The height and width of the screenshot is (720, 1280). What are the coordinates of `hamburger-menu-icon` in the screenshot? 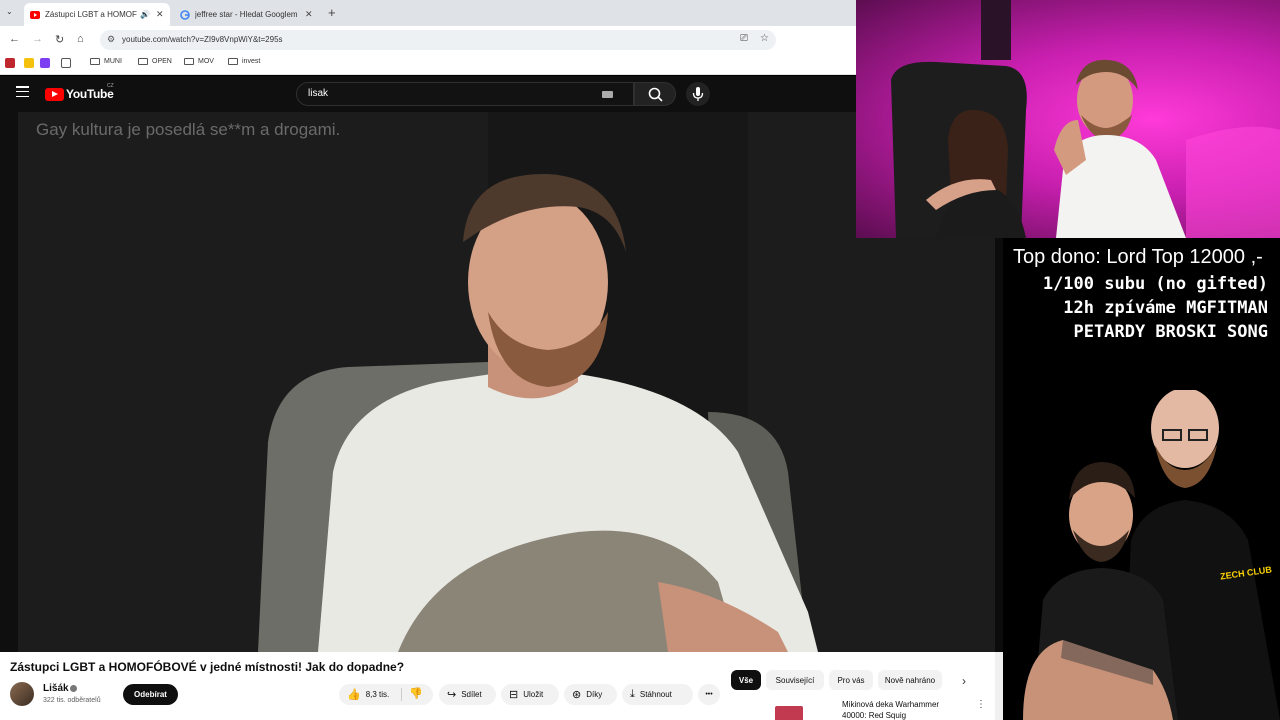 It's located at (22, 91).